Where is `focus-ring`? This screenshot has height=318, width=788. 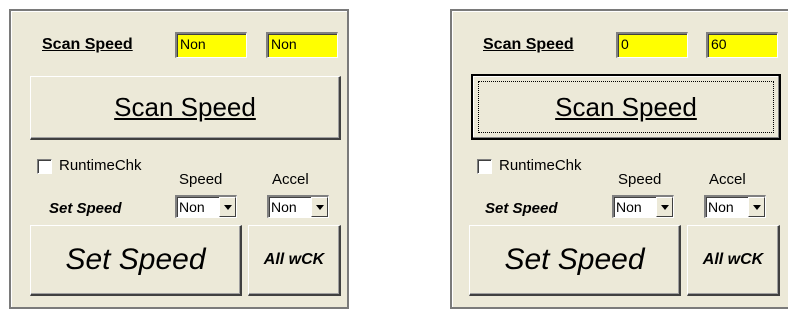
focus-ring is located at coordinates (626, 107).